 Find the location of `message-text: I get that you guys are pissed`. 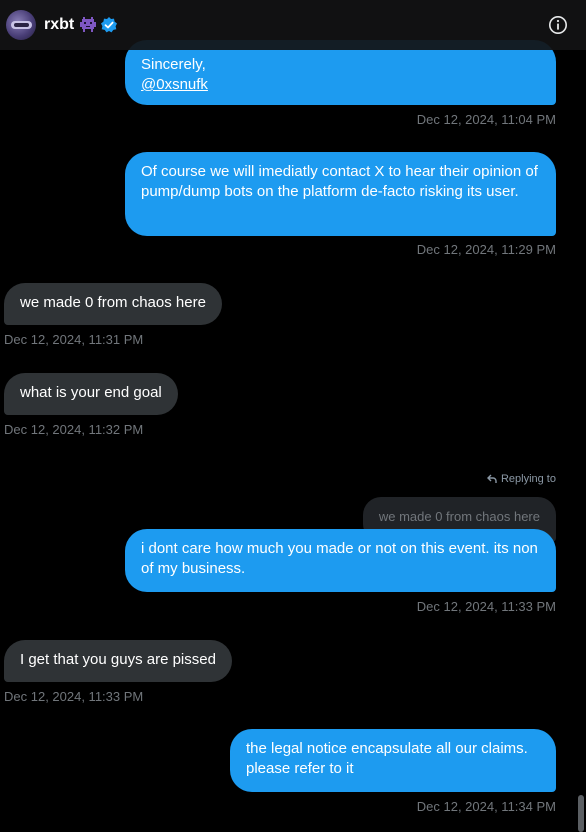

message-text: I get that you guys are pissed is located at coordinates (118, 659).